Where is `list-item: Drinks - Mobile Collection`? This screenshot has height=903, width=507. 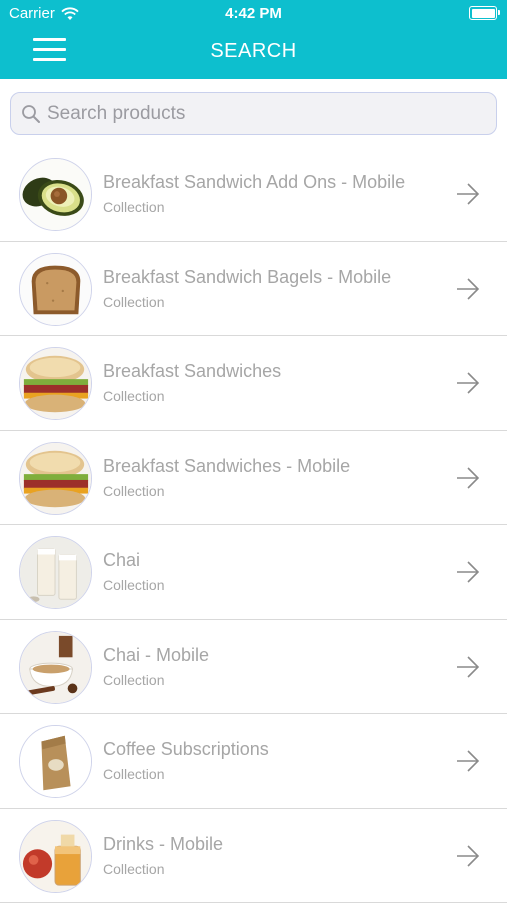 list-item: Drinks - Mobile Collection is located at coordinates (253, 856).